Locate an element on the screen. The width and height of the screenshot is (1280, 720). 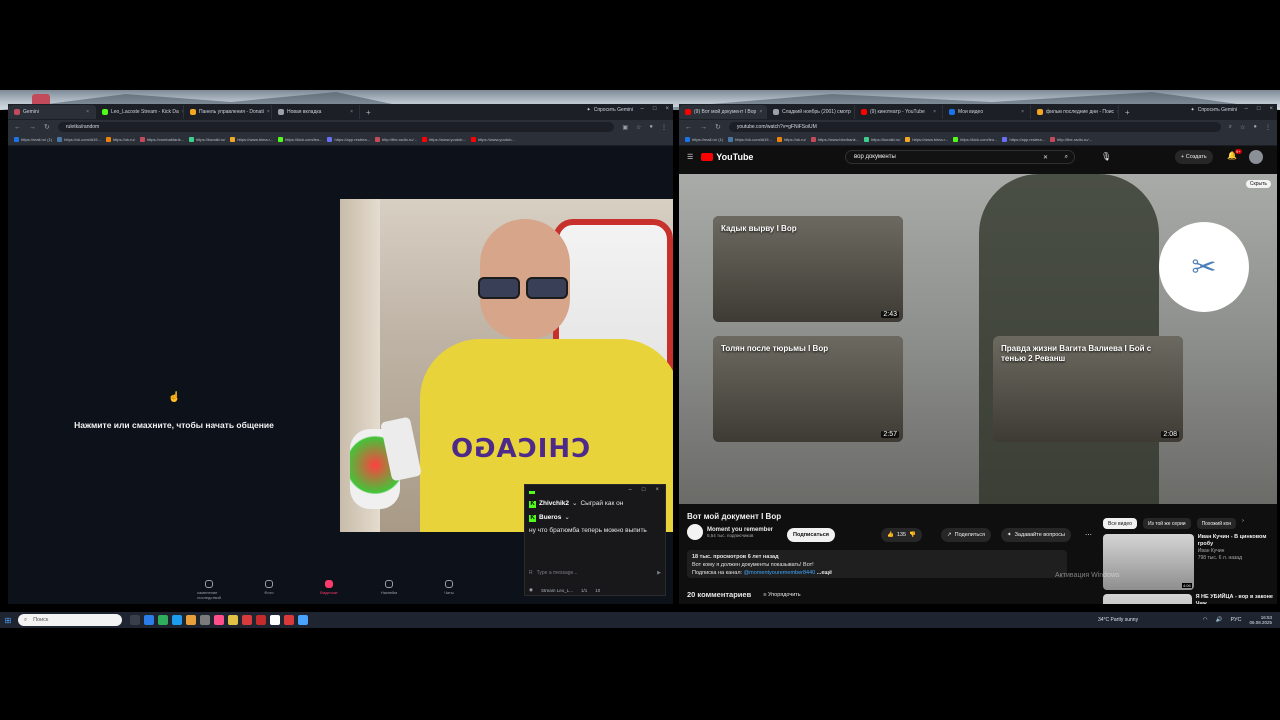
language-indicator: РУС is located at coordinates (1235, 620).